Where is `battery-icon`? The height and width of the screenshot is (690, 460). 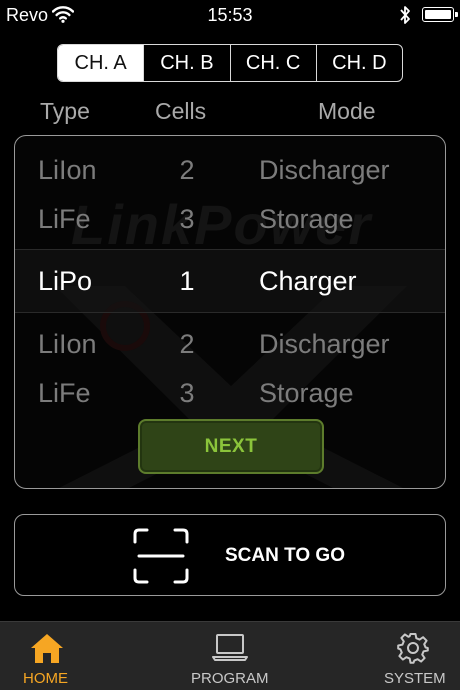 battery-icon is located at coordinates (440, 14).